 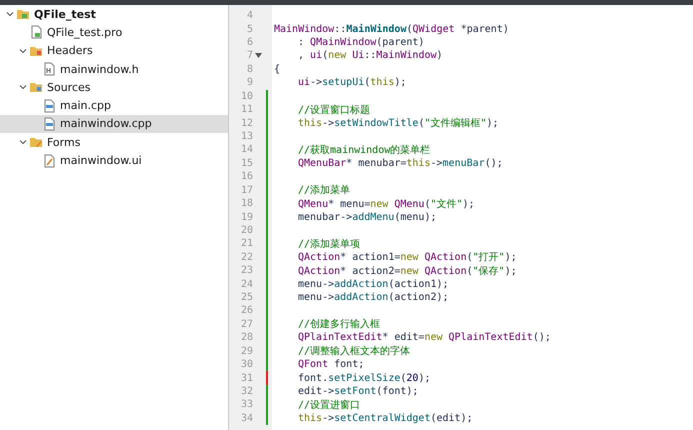 What do you see at coordinates (246, 176) in the screenshot?
I see `line-number: 16` at bounding box center [246, 176].